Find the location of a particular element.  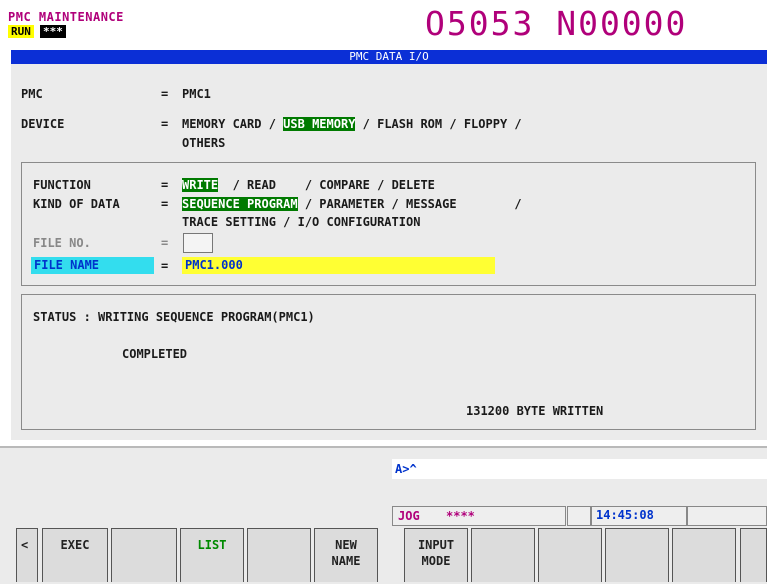

function-option-delete: DELETE is located at coordinates (413, 185).